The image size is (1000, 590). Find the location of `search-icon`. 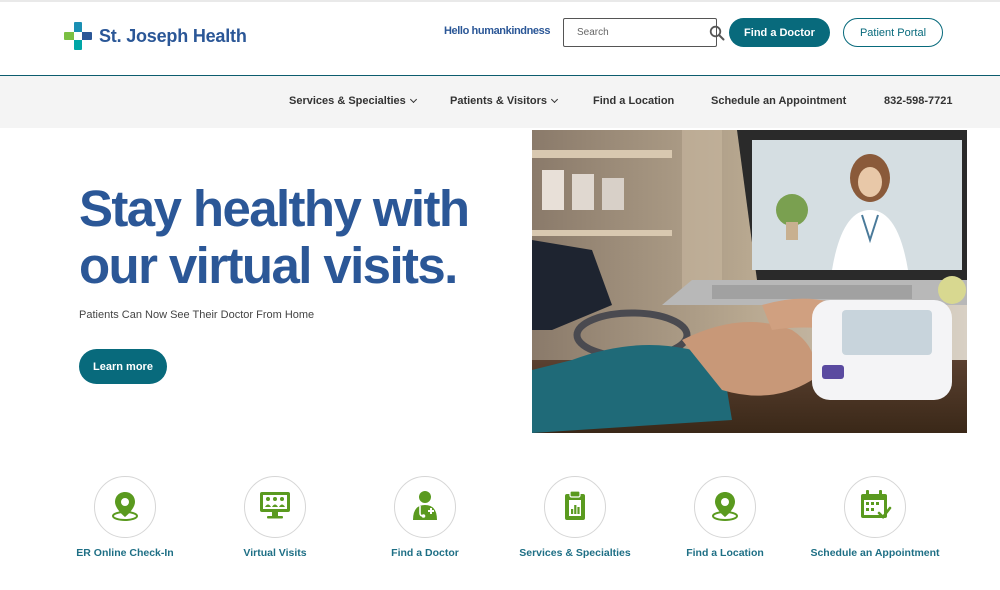

search-icon is located at coordinates (717, 33).